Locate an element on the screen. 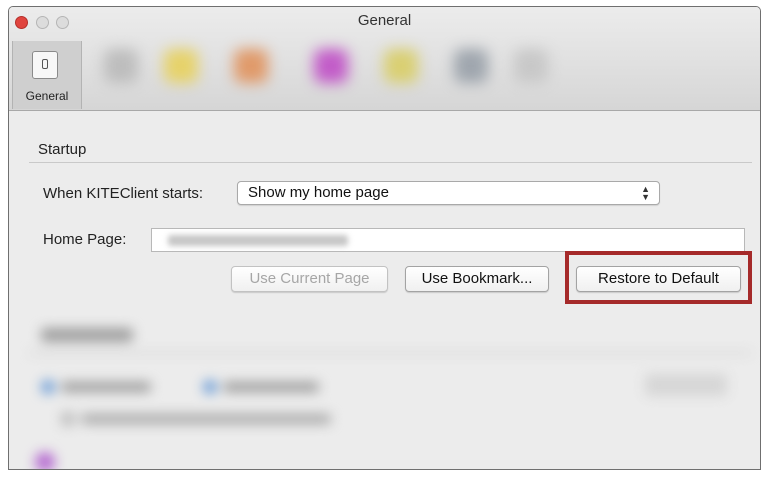 This screenshot has width=768, height=493. use-current-page-button: Use Current Page is located at coordinates (309, 279).